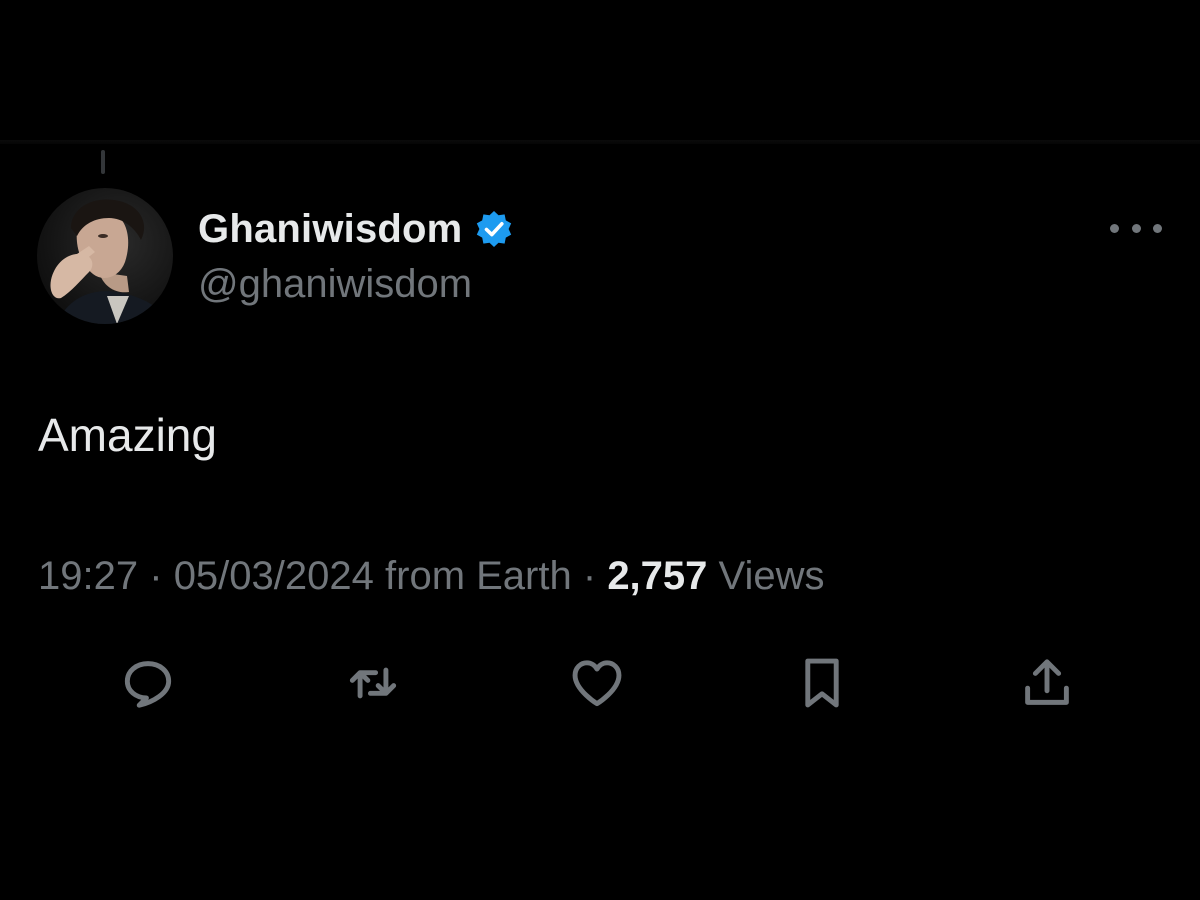  Describe the element at coordinates (88, 576) in the screenshot. I see `tweet-time: 19:27` at that location.